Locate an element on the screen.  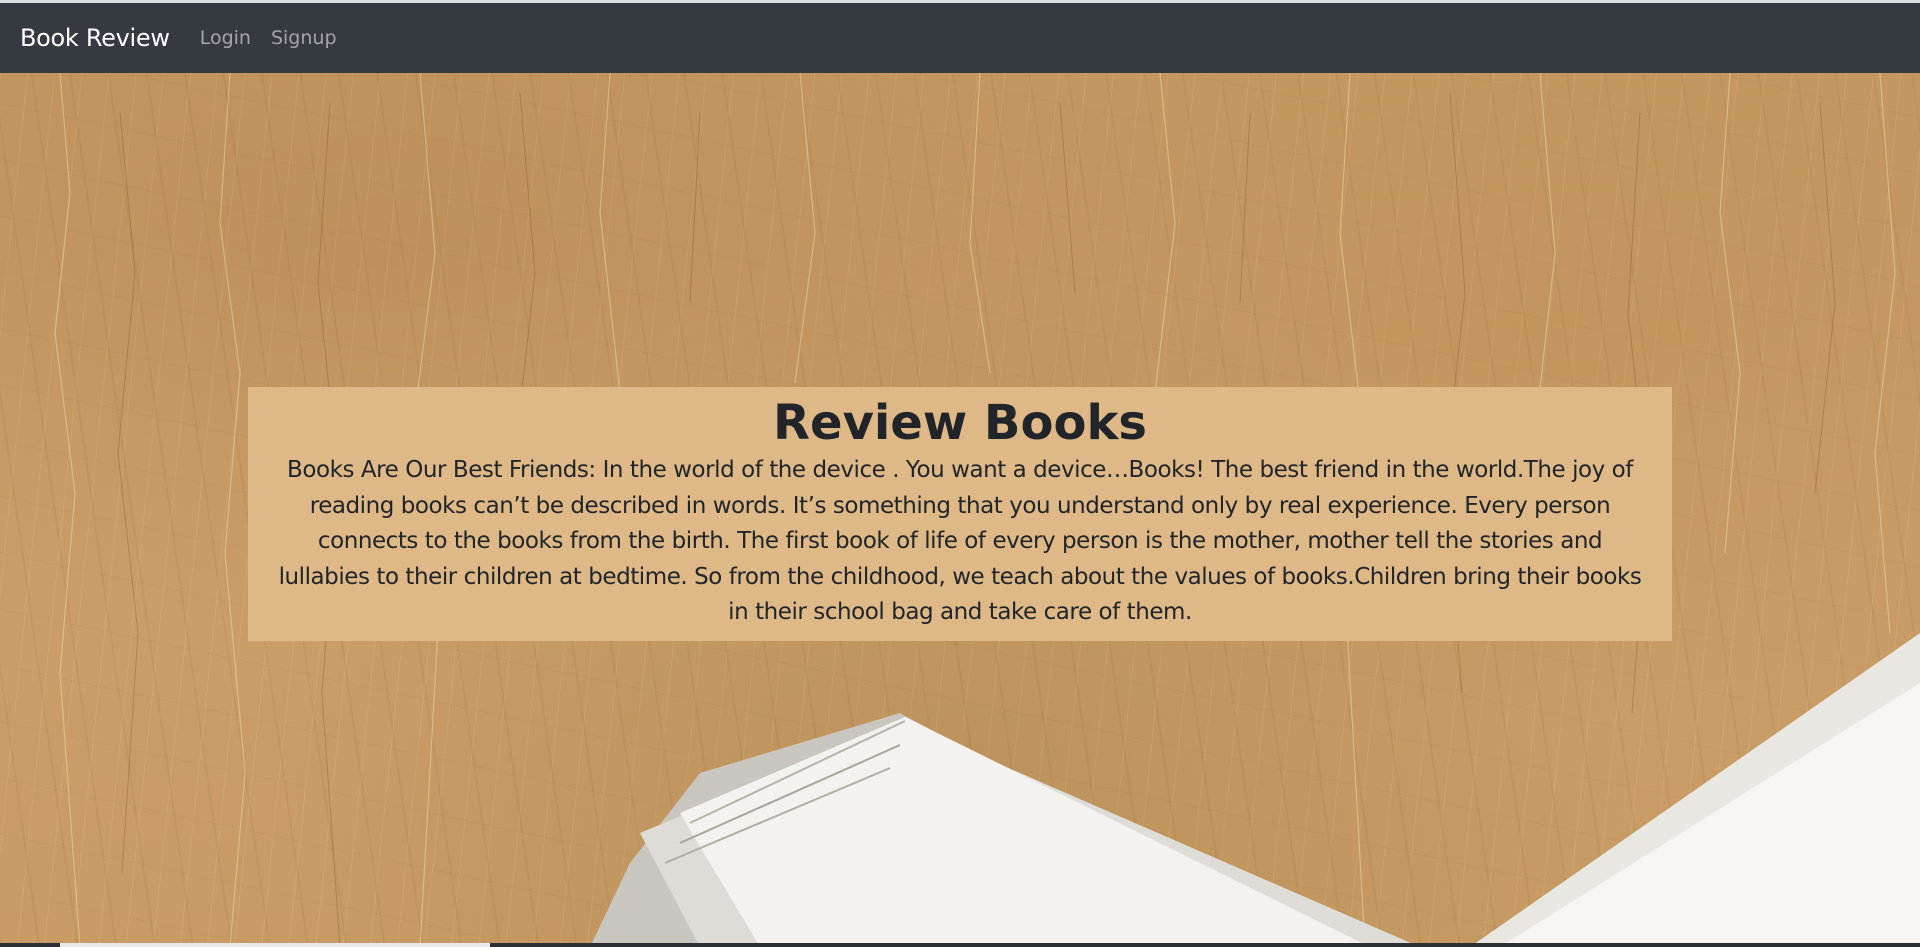
brand-link: Book Review is located at coordinates (95, 38).